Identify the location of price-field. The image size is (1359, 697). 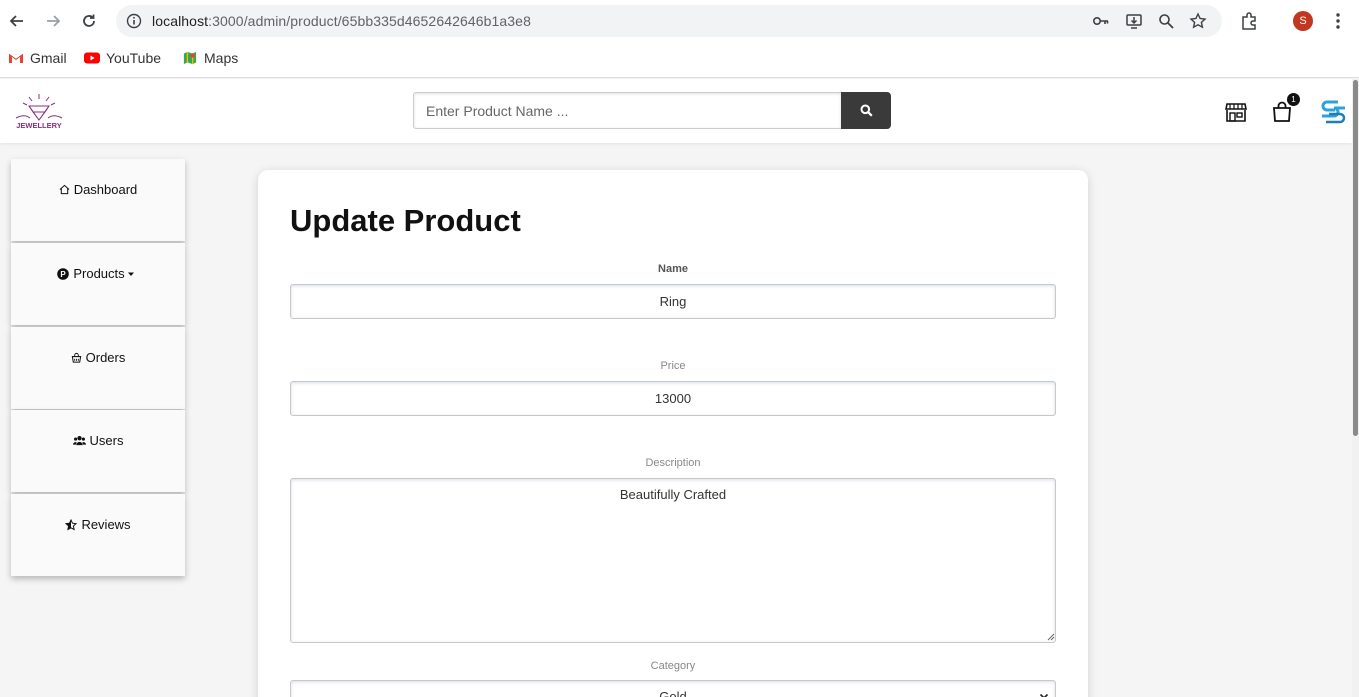
(673, 398).